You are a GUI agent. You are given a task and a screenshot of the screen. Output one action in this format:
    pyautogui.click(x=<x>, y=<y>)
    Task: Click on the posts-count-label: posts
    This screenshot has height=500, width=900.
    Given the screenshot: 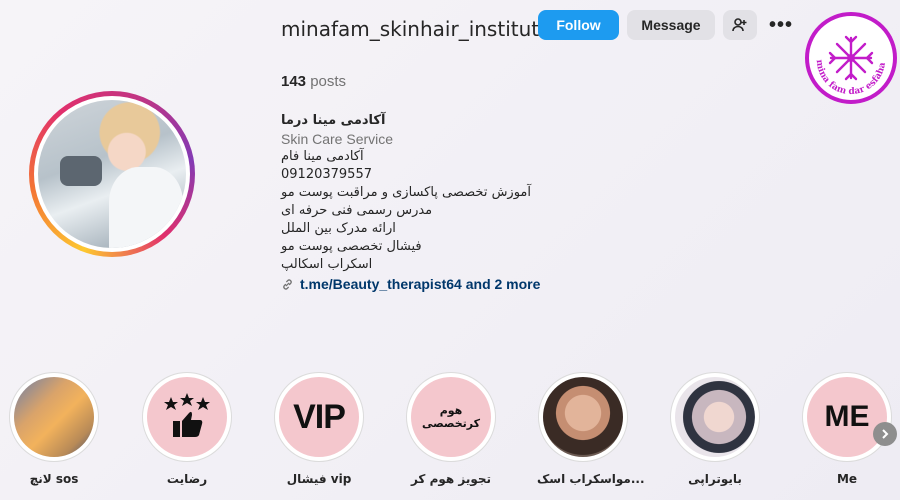 What is the action you would take?
    pyautogui.click(x=328, y=81)
    